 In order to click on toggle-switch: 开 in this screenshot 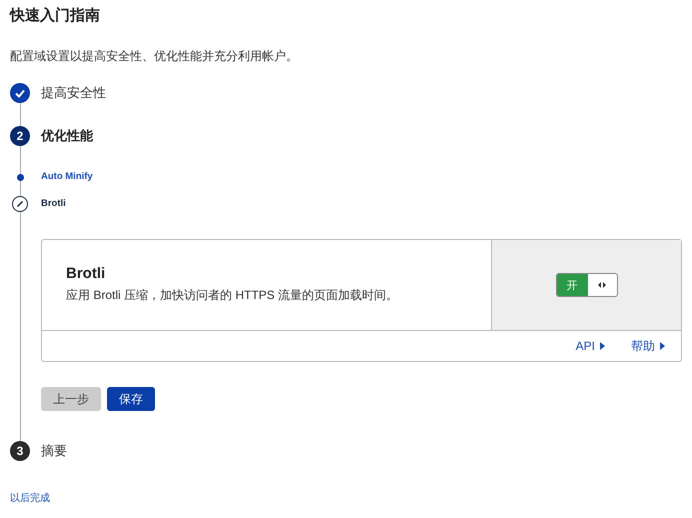, I will do `click(587, 285)`.